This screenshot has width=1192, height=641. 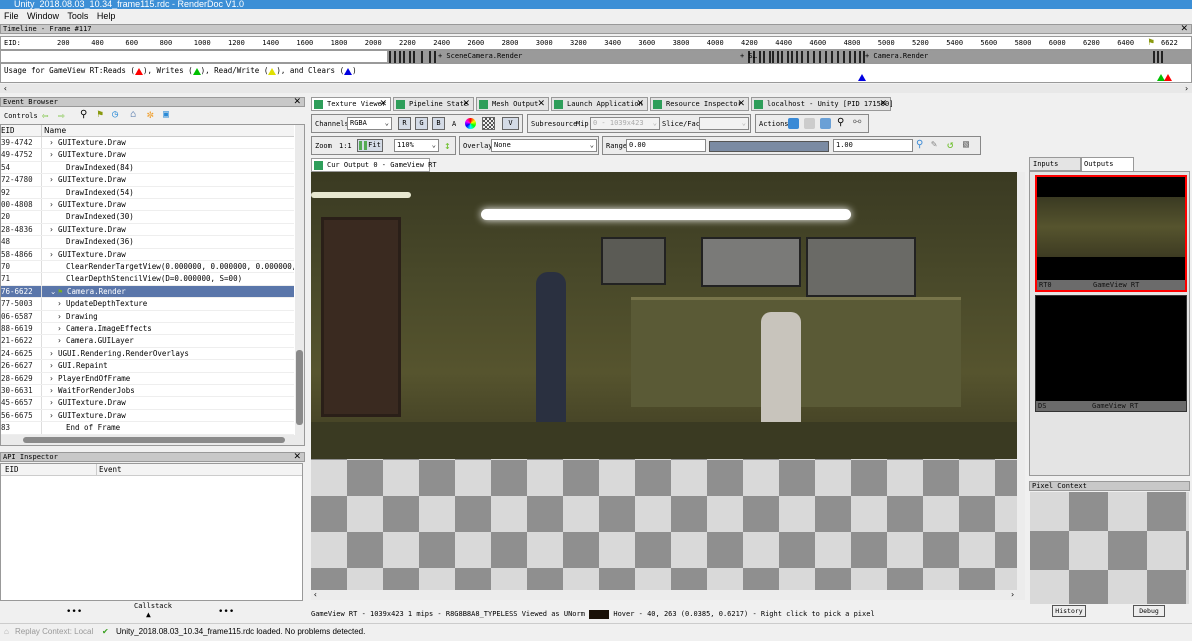 I want to click on menu-help: Help, so click(x=106, y=16).